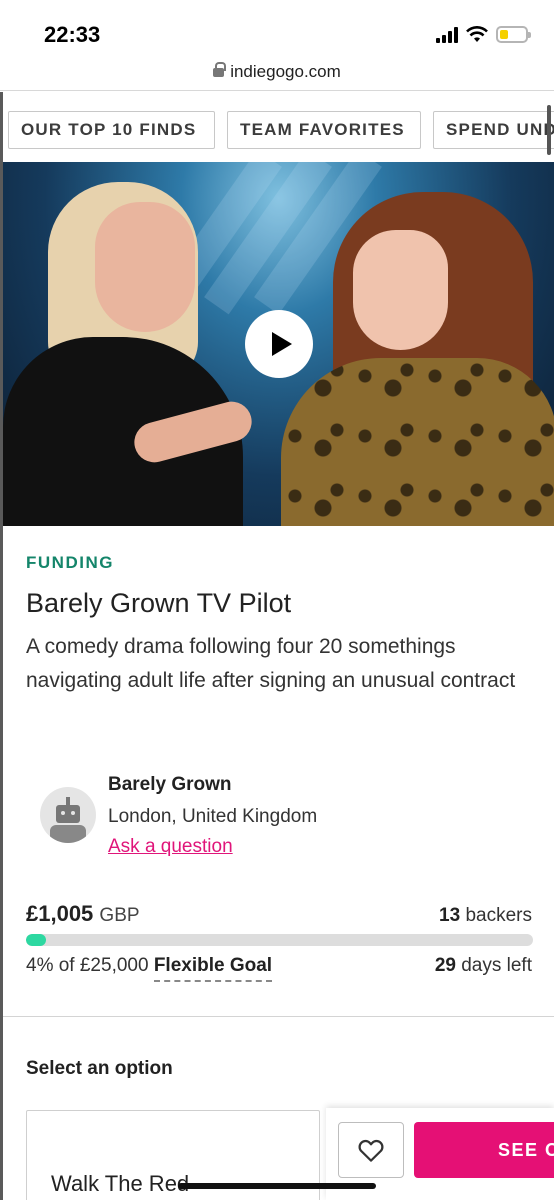 The height and width of the screenshot is (1200, 554). I want to click on funding-progress-bar, so click(279, 940).